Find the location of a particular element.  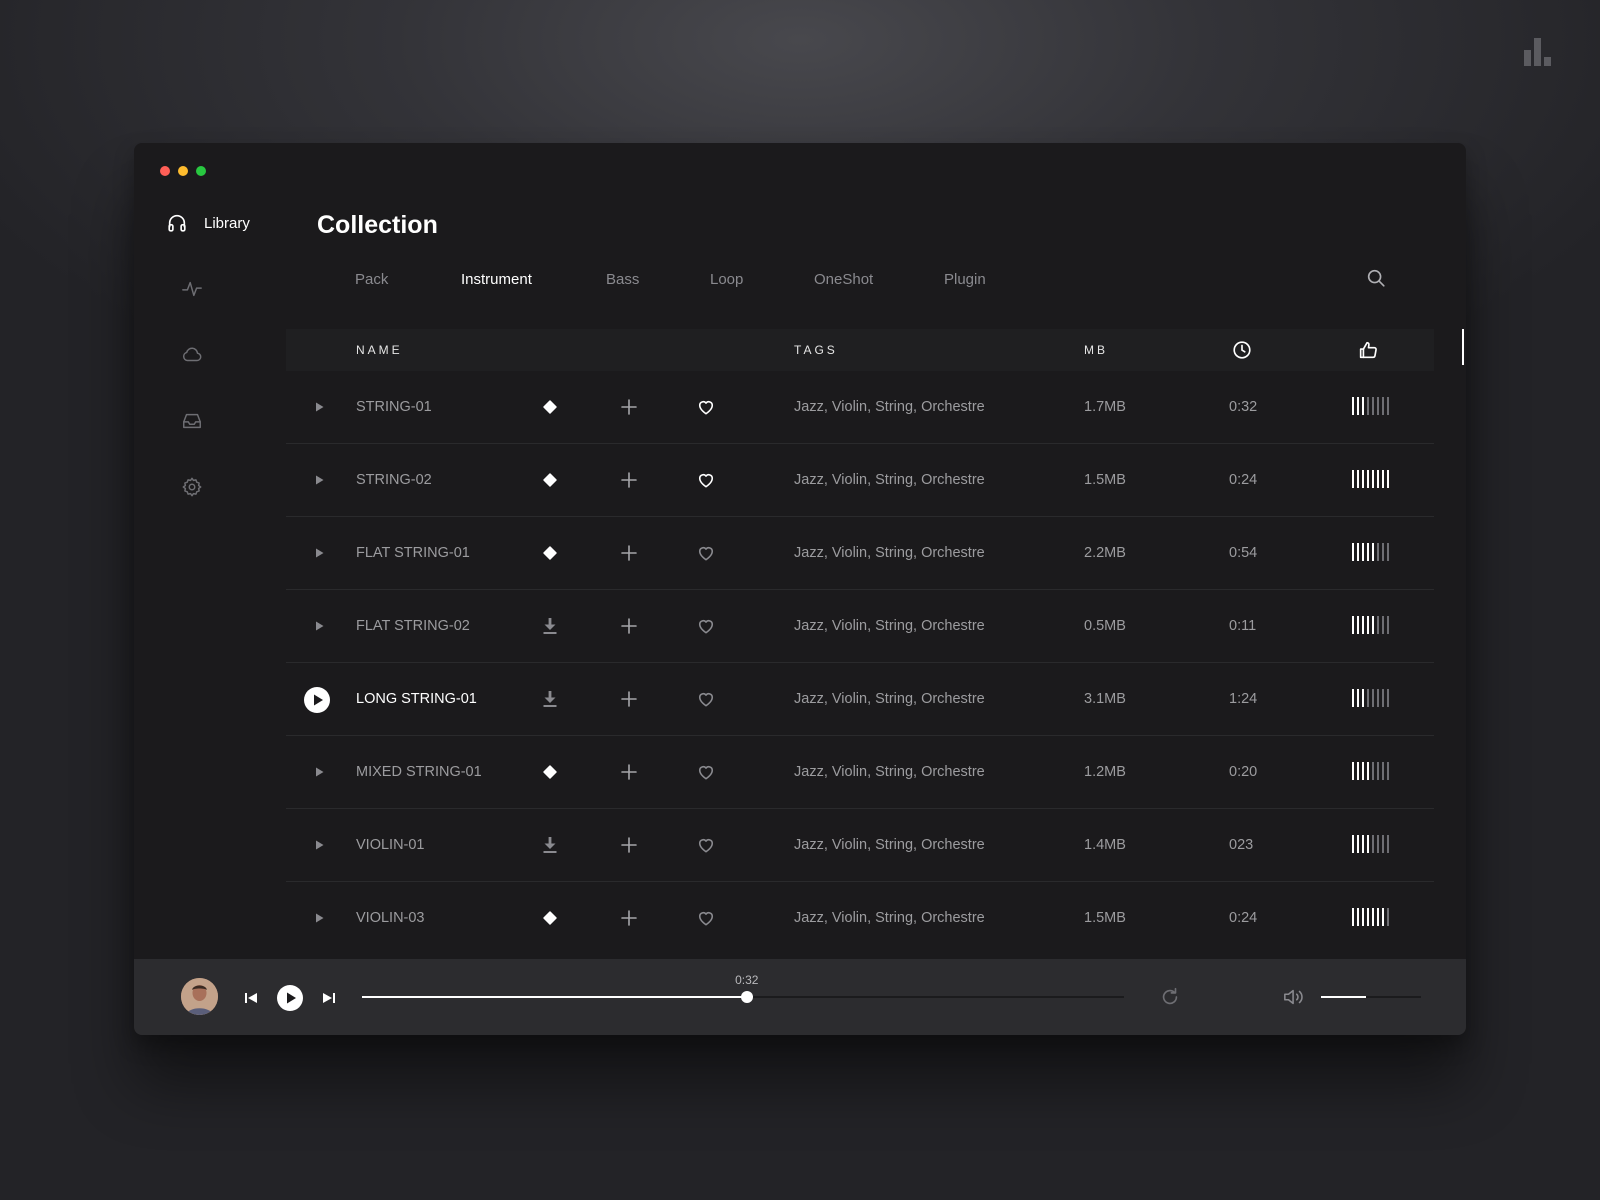

page-title: Collection is located at coordinates (377, 225).